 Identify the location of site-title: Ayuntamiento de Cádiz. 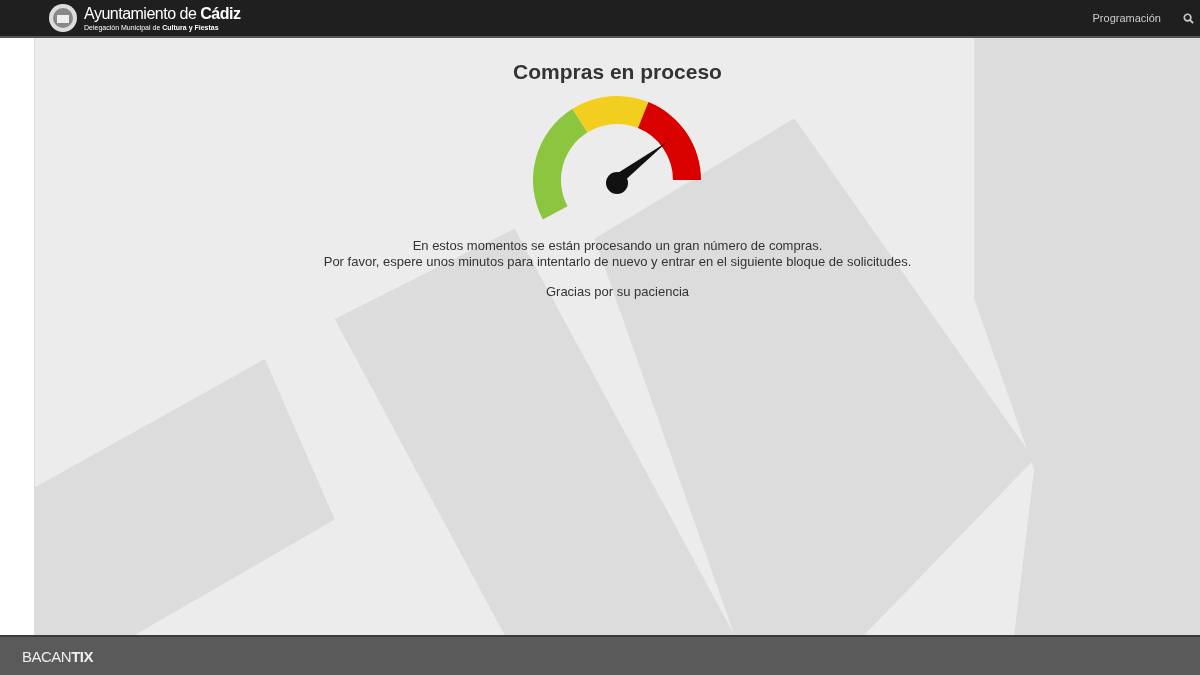
(162, 13).